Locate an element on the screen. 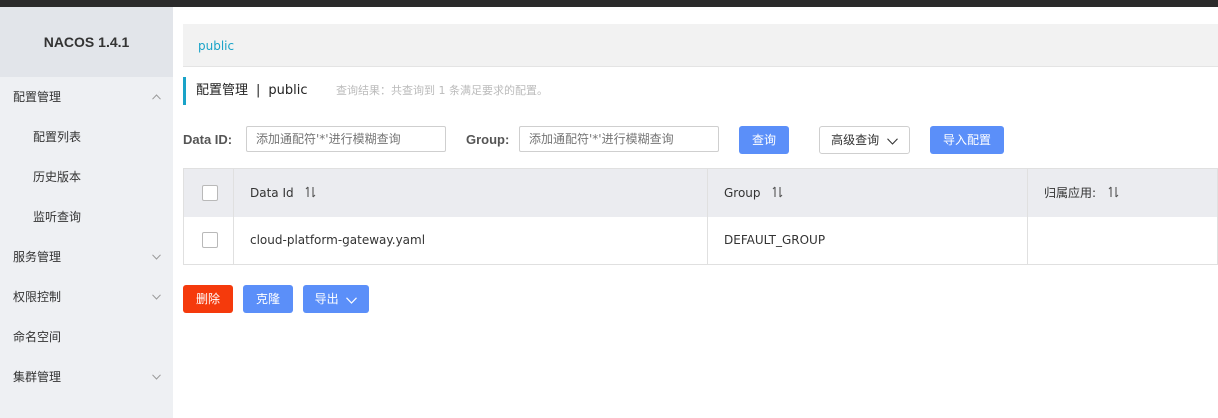 This screenshot has height=418, width=1218. sidebar-item-cluster-management: 集群管理 is located at coordinates (86, 377).